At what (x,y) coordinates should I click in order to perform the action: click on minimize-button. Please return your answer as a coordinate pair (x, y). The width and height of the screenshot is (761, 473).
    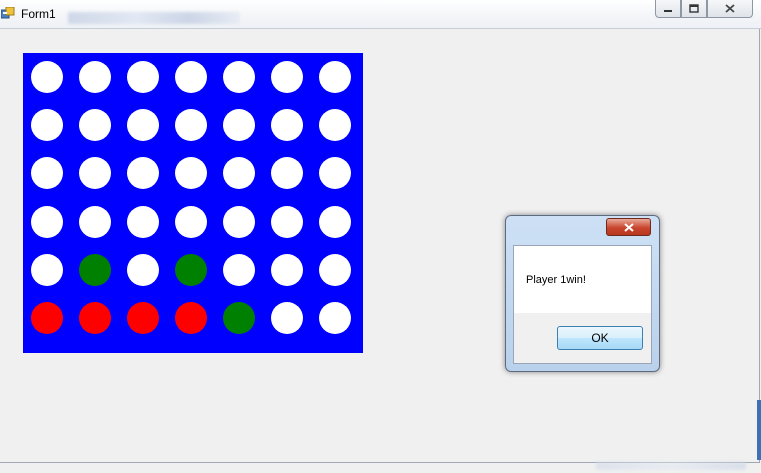
    Looking at the image, I should click on (668, 9).